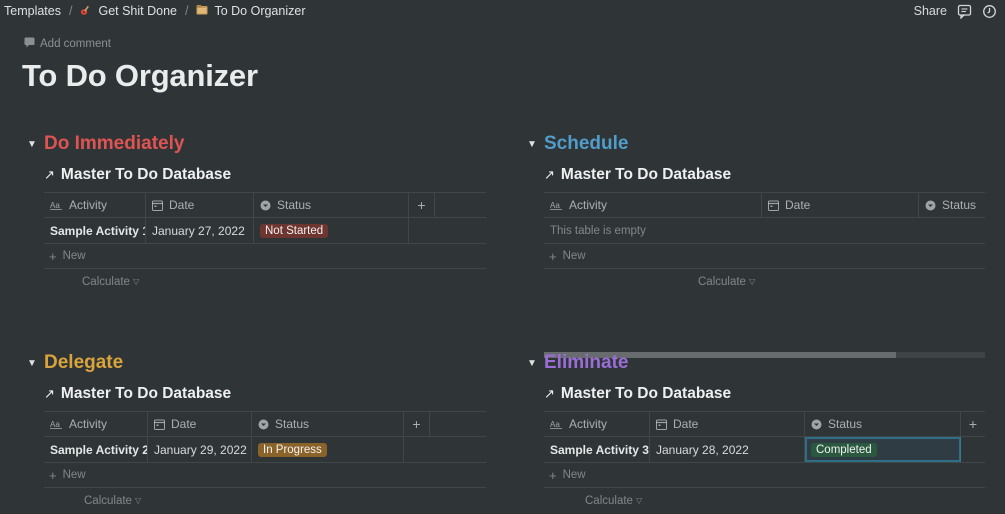  Describe the element at coordinates (764, 231) in the screenshot. I see `empty-table-row: This table is empty` at that location.